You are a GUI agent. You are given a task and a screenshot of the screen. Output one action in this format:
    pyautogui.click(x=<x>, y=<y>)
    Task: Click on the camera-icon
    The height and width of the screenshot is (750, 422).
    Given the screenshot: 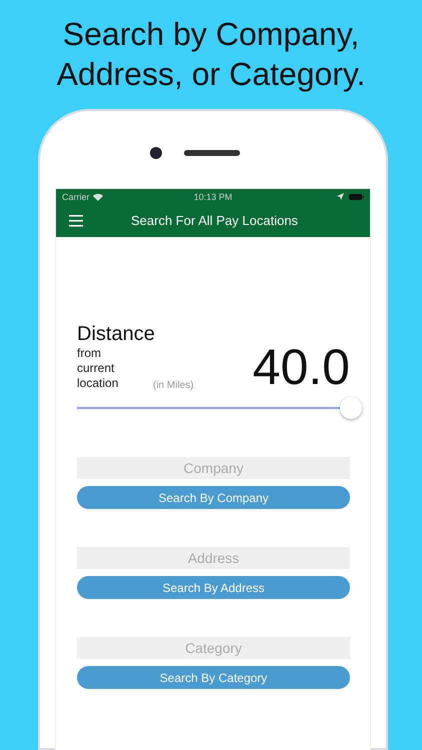 What is the action you would take?
    pyautogui.click(x=156, y=153)
    